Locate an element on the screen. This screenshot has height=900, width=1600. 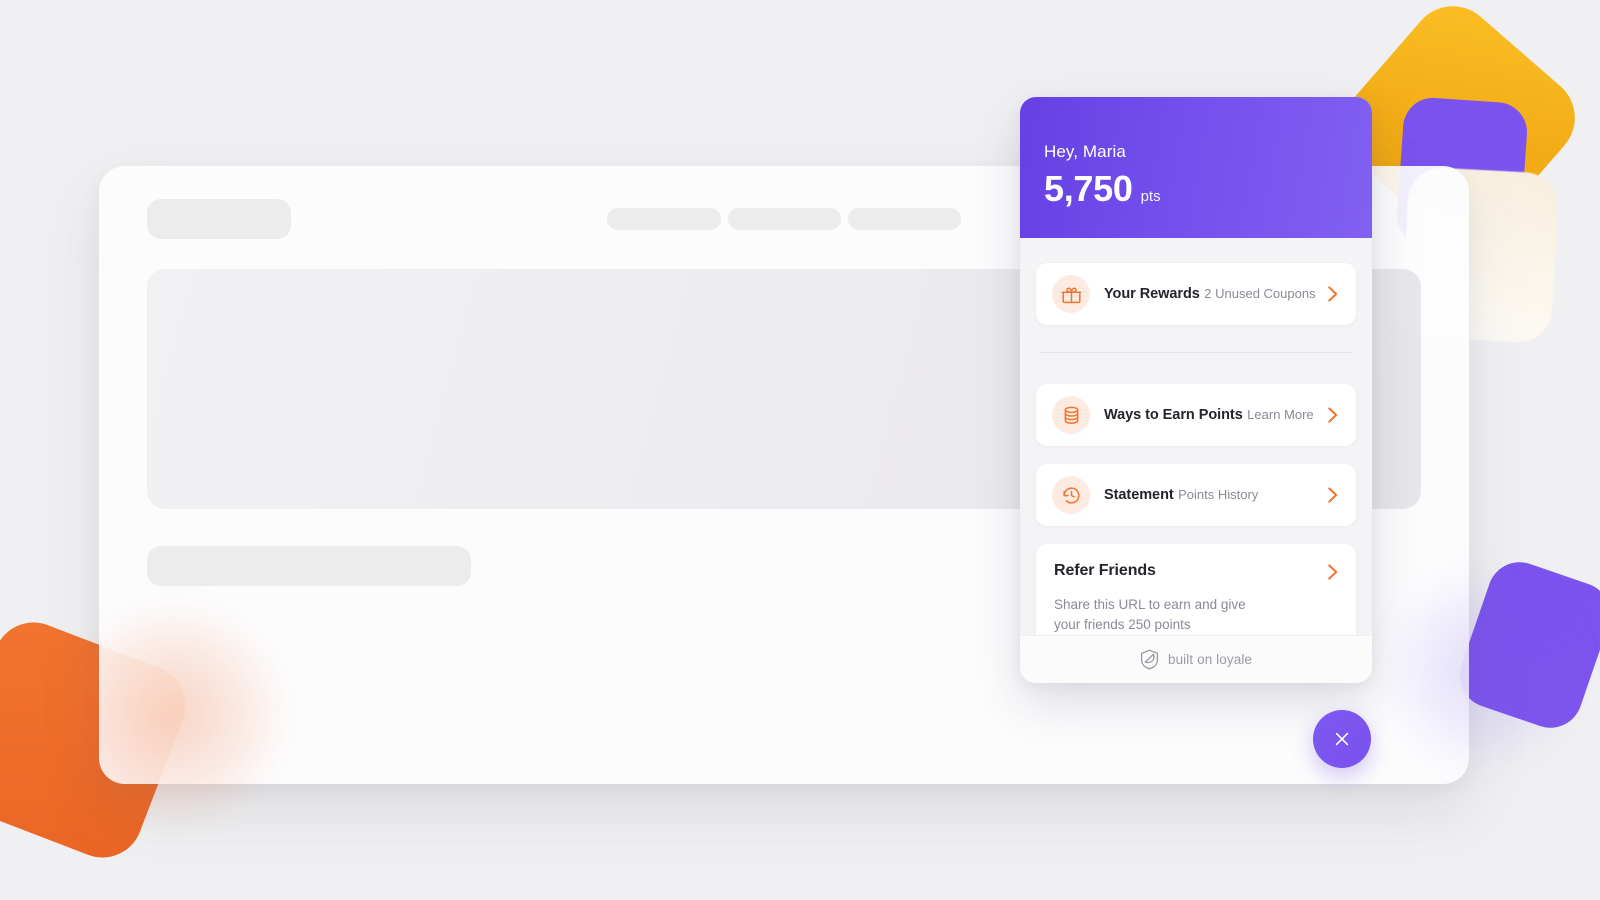
menu-item-subtitle: 2 Unused Coupons is located at coordinates (1260, 293).